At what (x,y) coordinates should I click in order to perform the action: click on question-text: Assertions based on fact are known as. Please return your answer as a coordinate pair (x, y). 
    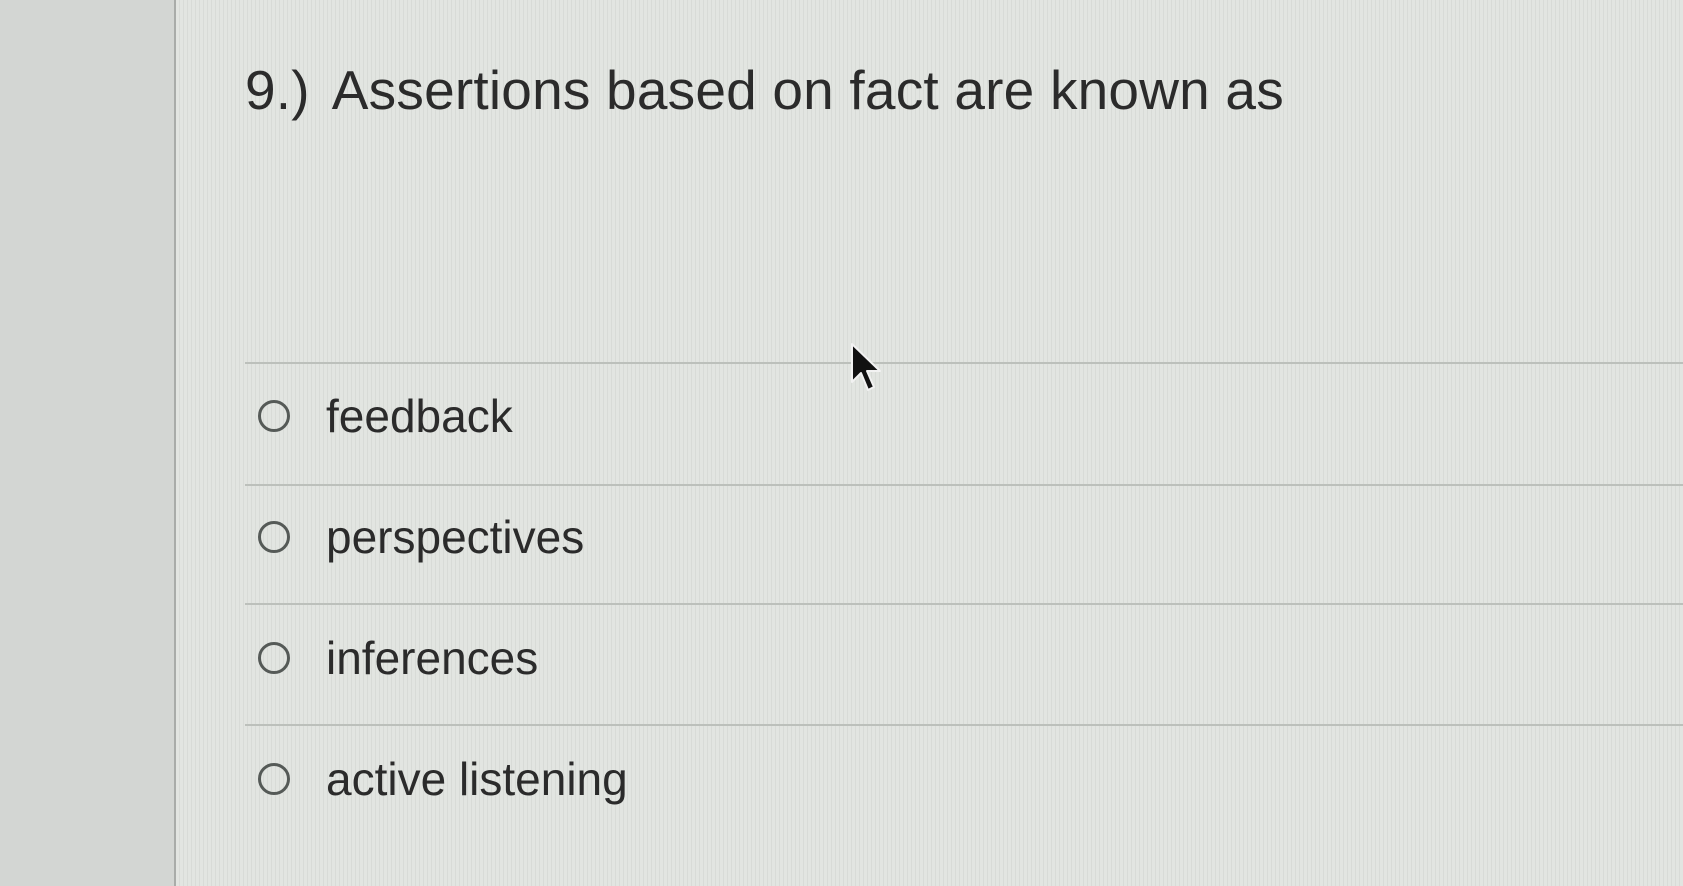
    Looking at the image, I should click on (807, 90).